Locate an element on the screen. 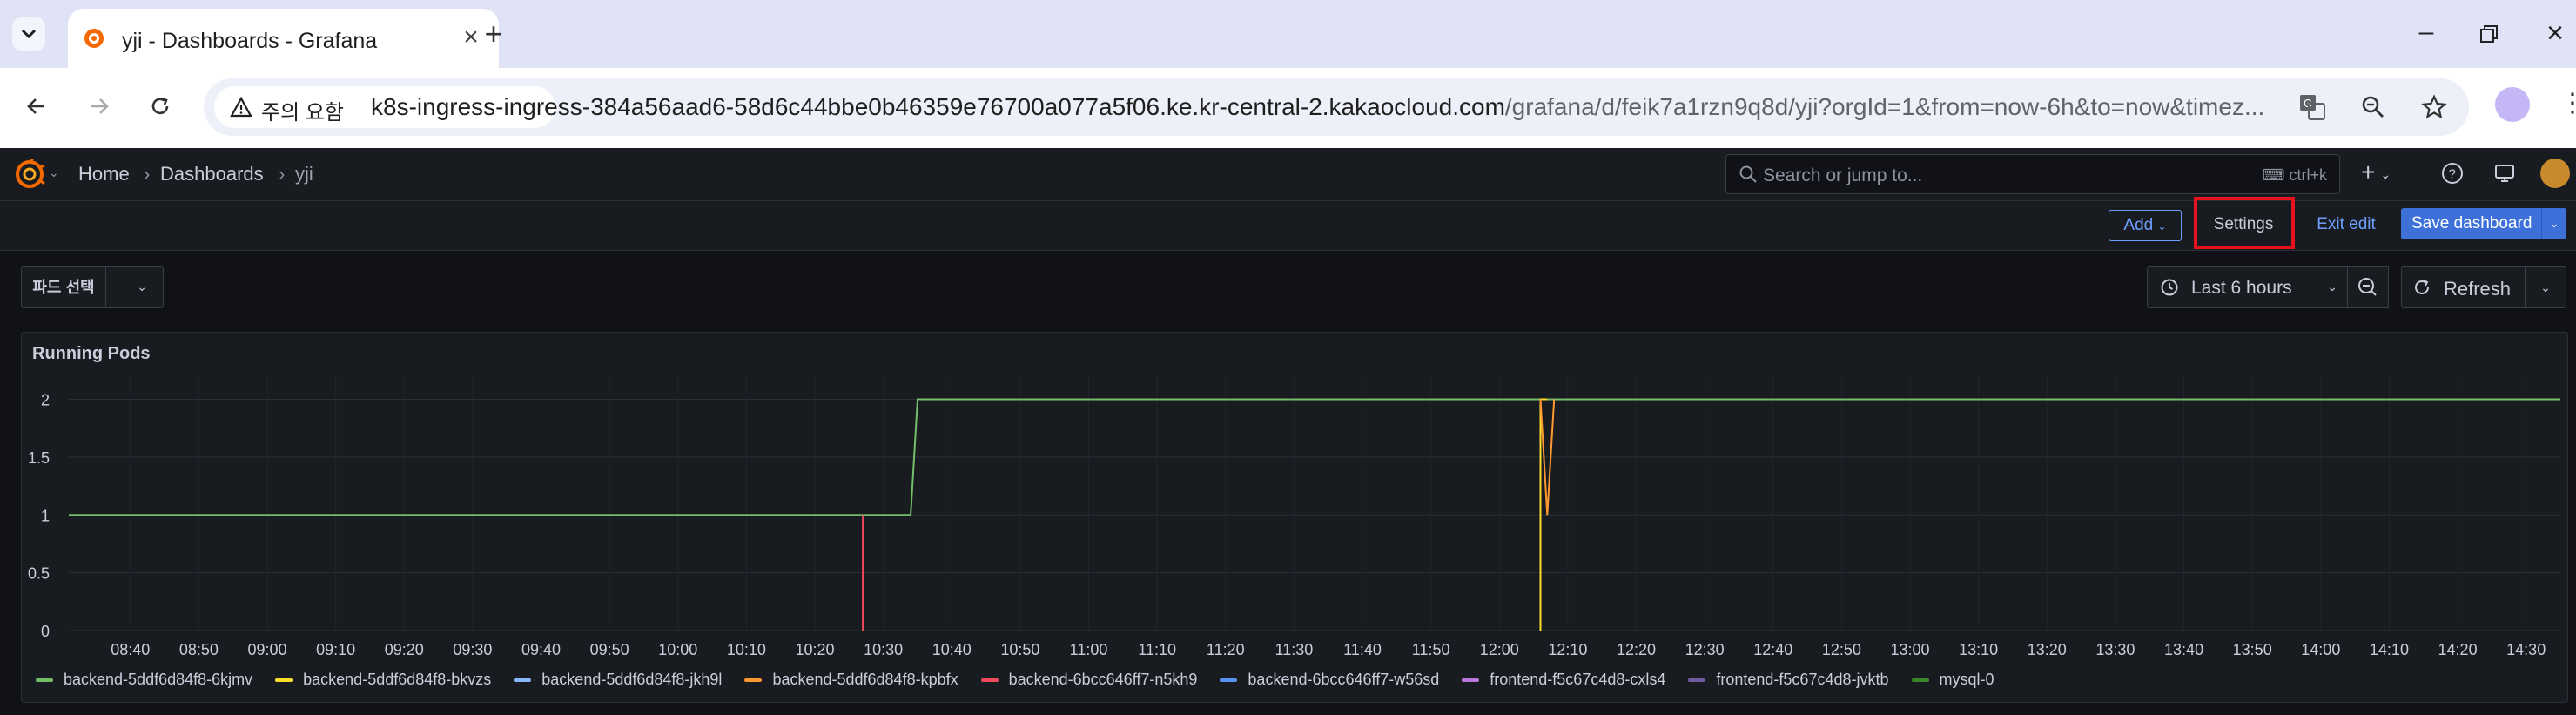 This screenshot has height=715, width=2576. legend-item: backend-5ddf6d84f8-6kjmv is located at coordinates (144, 680).